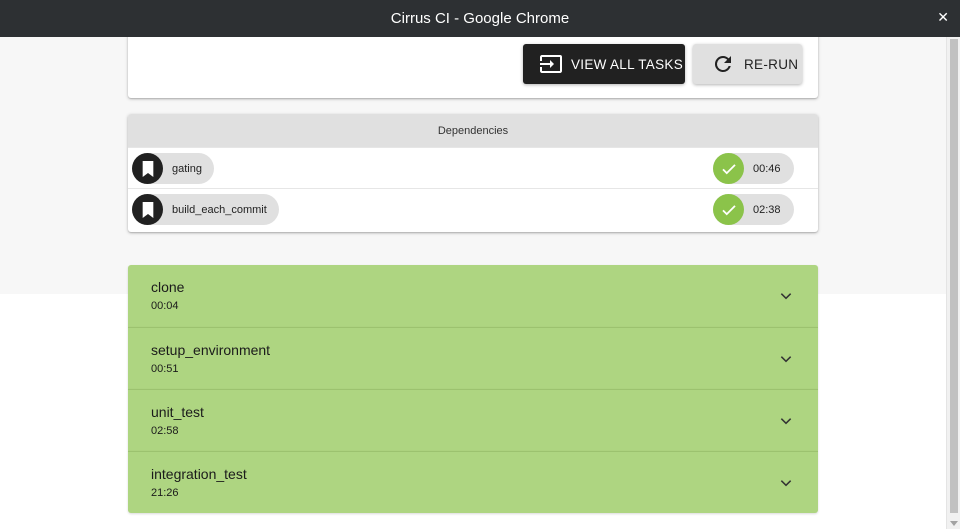 The width and height of the screenshot is (960, 529). What do you see at coordinates (177, 412) in the screenshot?
I see `task-name: unit_test` at bounding box center [177, 412].